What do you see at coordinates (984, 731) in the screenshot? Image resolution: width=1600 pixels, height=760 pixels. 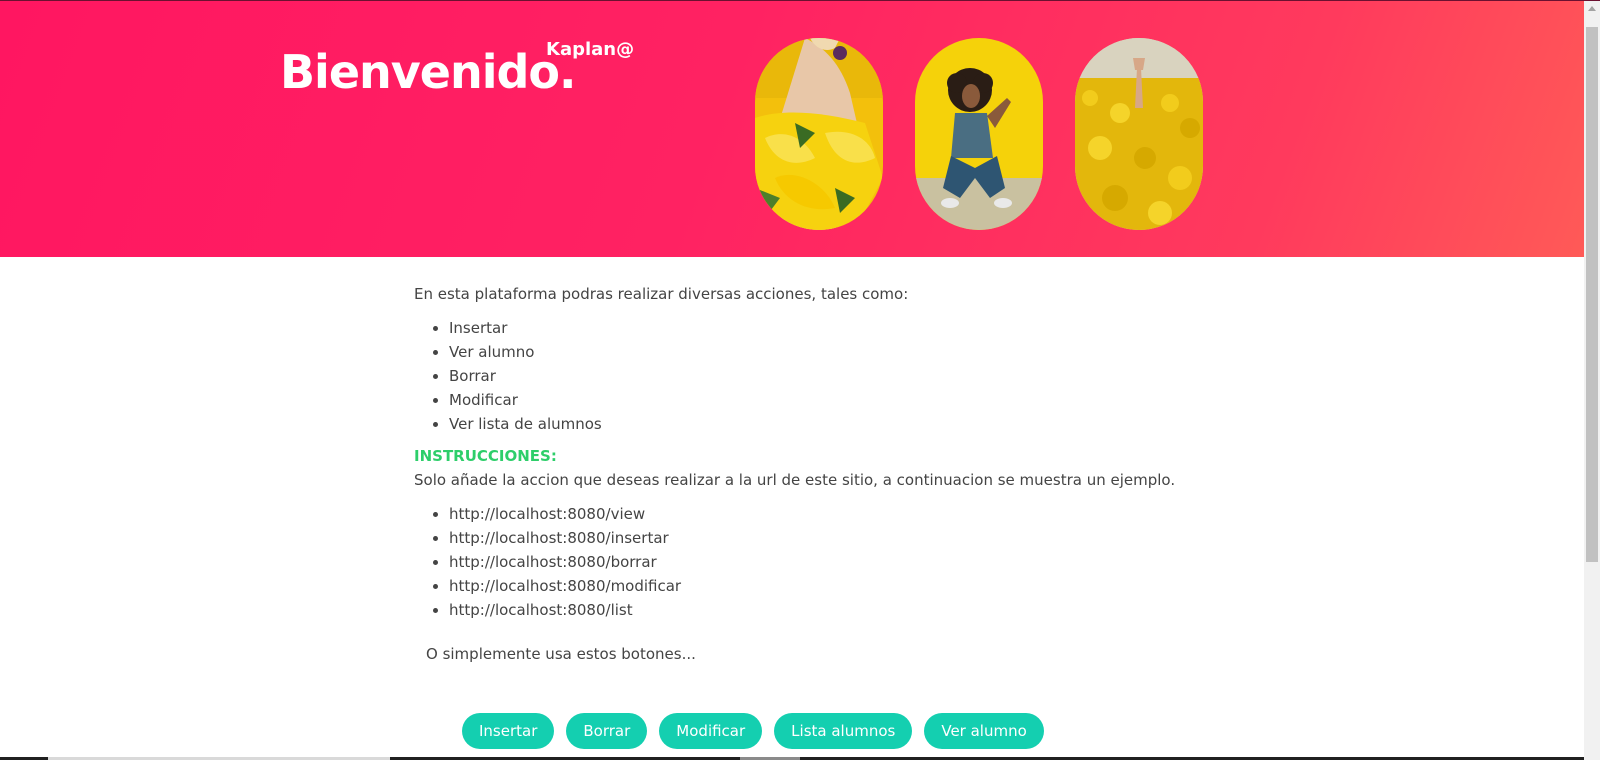 I see `ver-alumno-button: Ver alumno` at bounding box center [984, 731].